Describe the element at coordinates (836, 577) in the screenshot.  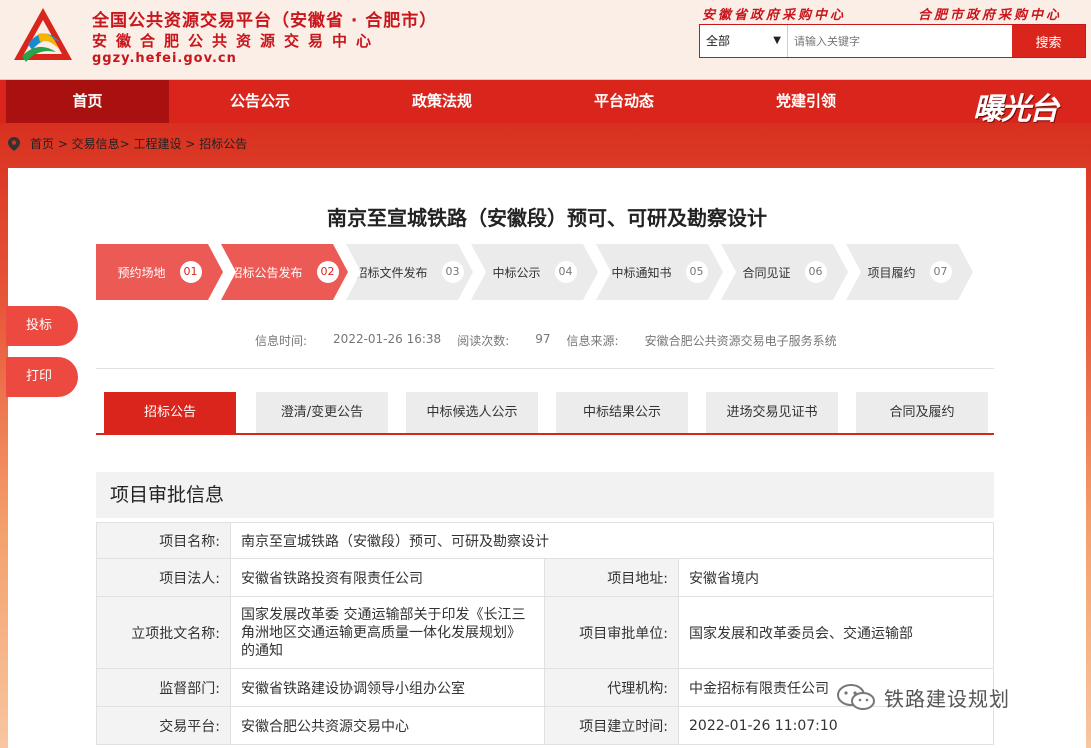
I see `table-value: 安徽省境内` at that location.